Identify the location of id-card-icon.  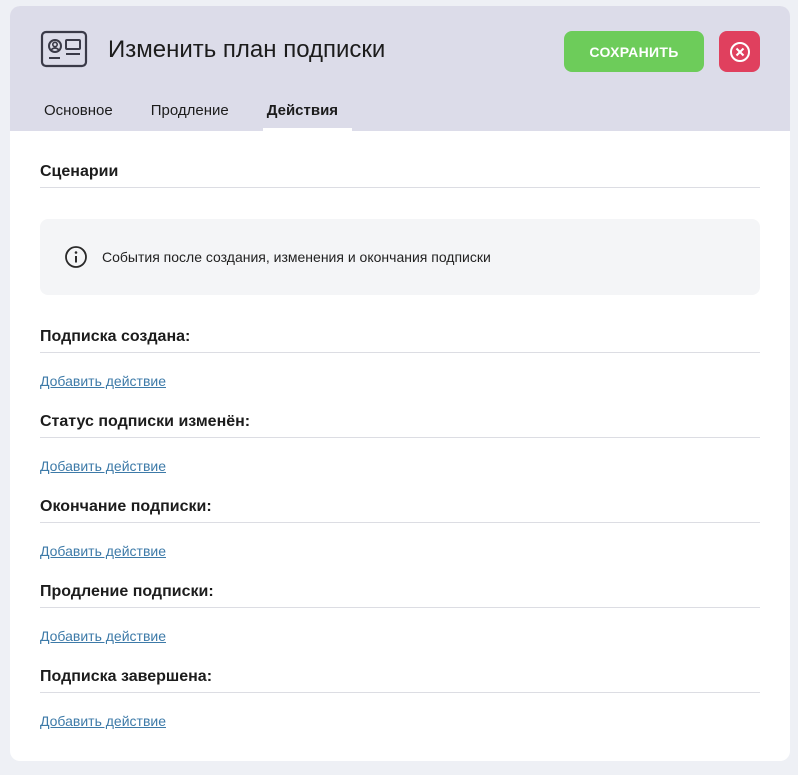
(64, 49).